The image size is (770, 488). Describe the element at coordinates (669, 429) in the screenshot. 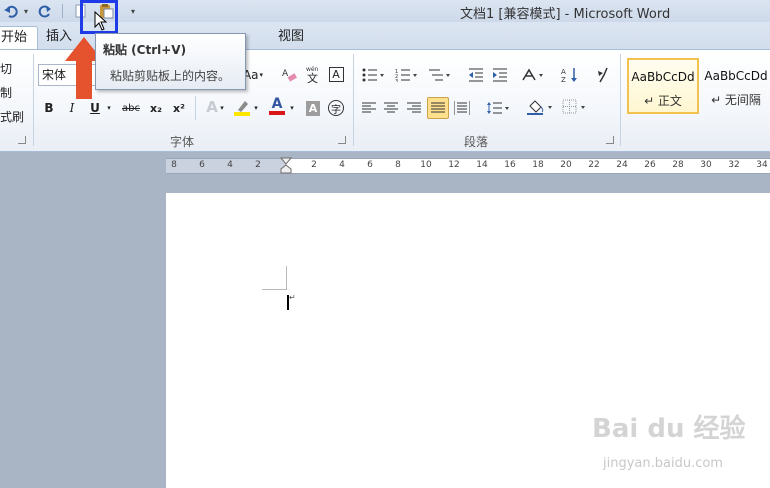

I see `baidu-watermark-logo: Bai du 经验` at that location.